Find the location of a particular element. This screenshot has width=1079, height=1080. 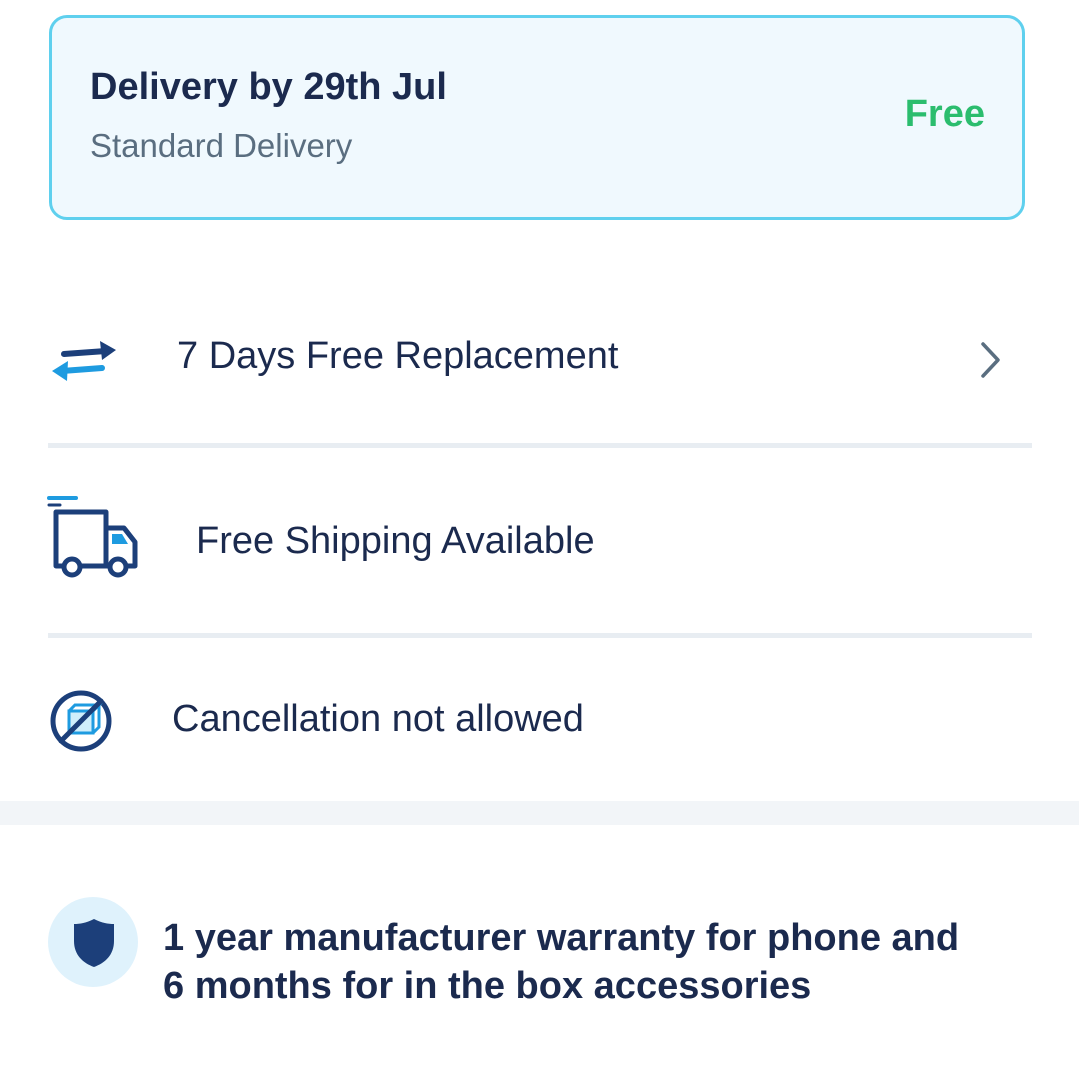

no-cancellation-icon is located at coordinates (81, 721).